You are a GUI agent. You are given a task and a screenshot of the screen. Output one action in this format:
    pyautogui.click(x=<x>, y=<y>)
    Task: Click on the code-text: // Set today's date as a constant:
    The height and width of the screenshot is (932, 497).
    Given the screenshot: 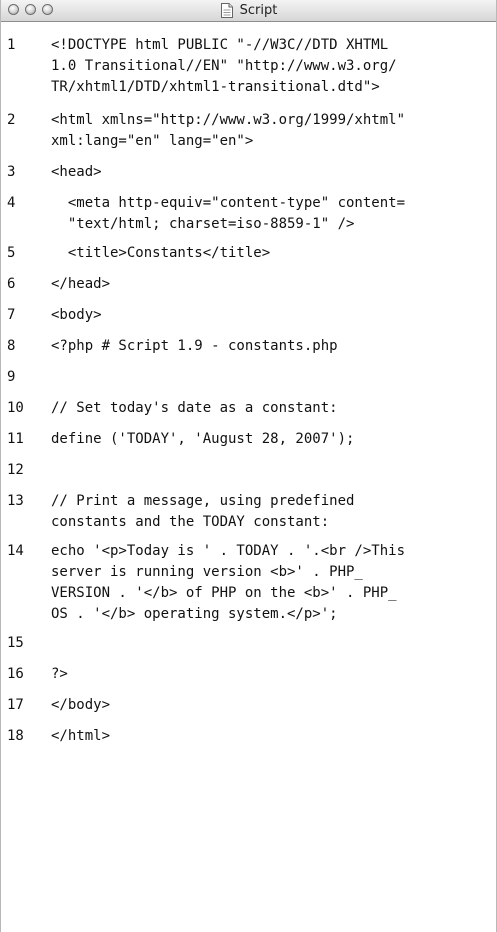 What is the action you would take?
    pyautogui.click(x=194, y=408)
    